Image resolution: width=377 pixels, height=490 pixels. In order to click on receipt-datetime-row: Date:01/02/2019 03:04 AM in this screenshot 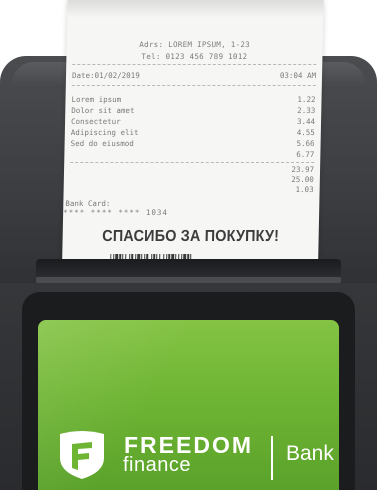, I will do `click(194, 75)`.